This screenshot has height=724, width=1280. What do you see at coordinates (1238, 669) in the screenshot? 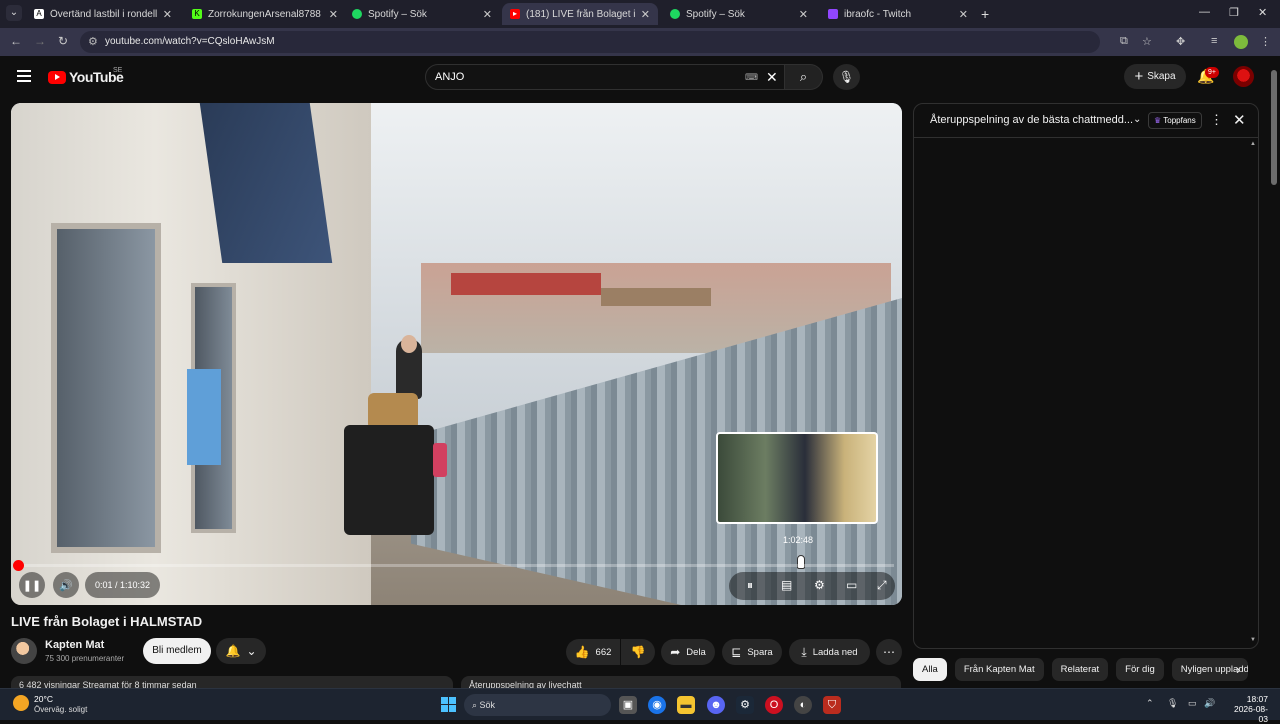
I see `chevron-right-icon: ›` at bounding box center [1238, 669].